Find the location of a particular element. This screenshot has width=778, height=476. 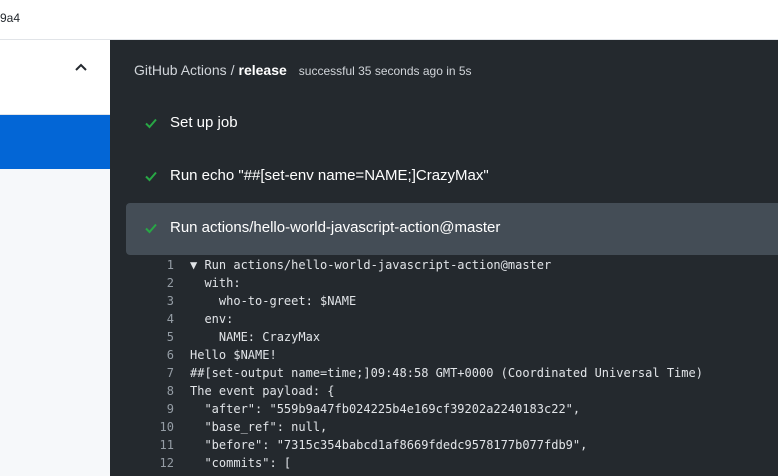

line-number: 6 is located at coordinates (170, 355).